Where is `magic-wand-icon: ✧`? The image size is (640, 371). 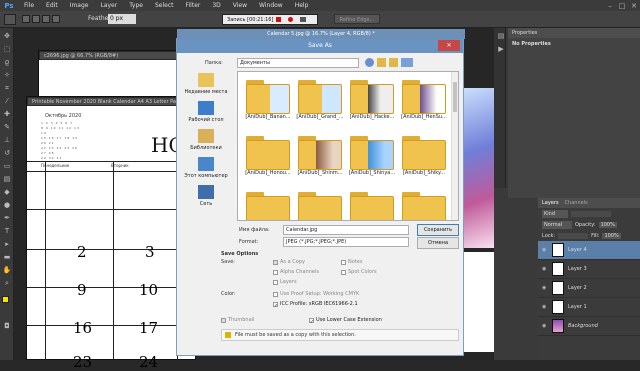 magic-wand-icon: ✧ is located at coordinates (7, 75).